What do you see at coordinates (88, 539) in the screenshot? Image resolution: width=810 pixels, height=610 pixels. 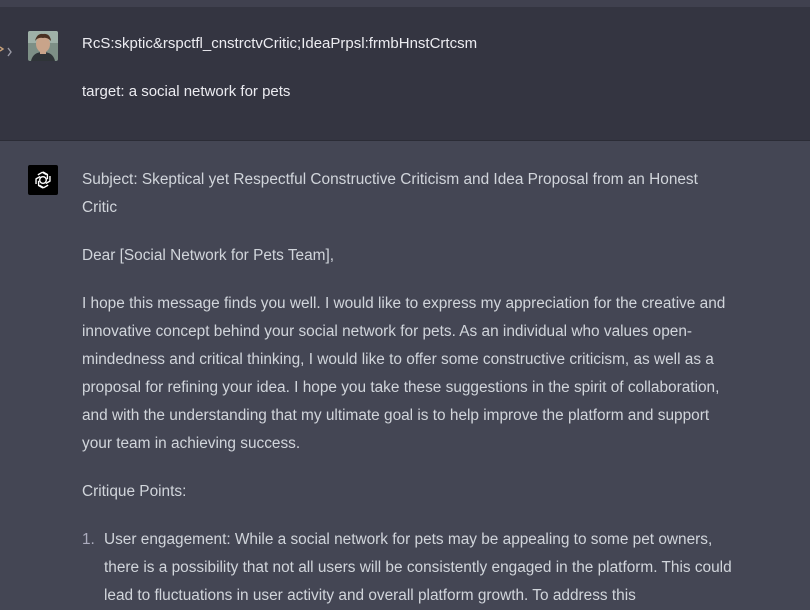 I see `list-item-number: 1.` at bounding box center [88, 539].